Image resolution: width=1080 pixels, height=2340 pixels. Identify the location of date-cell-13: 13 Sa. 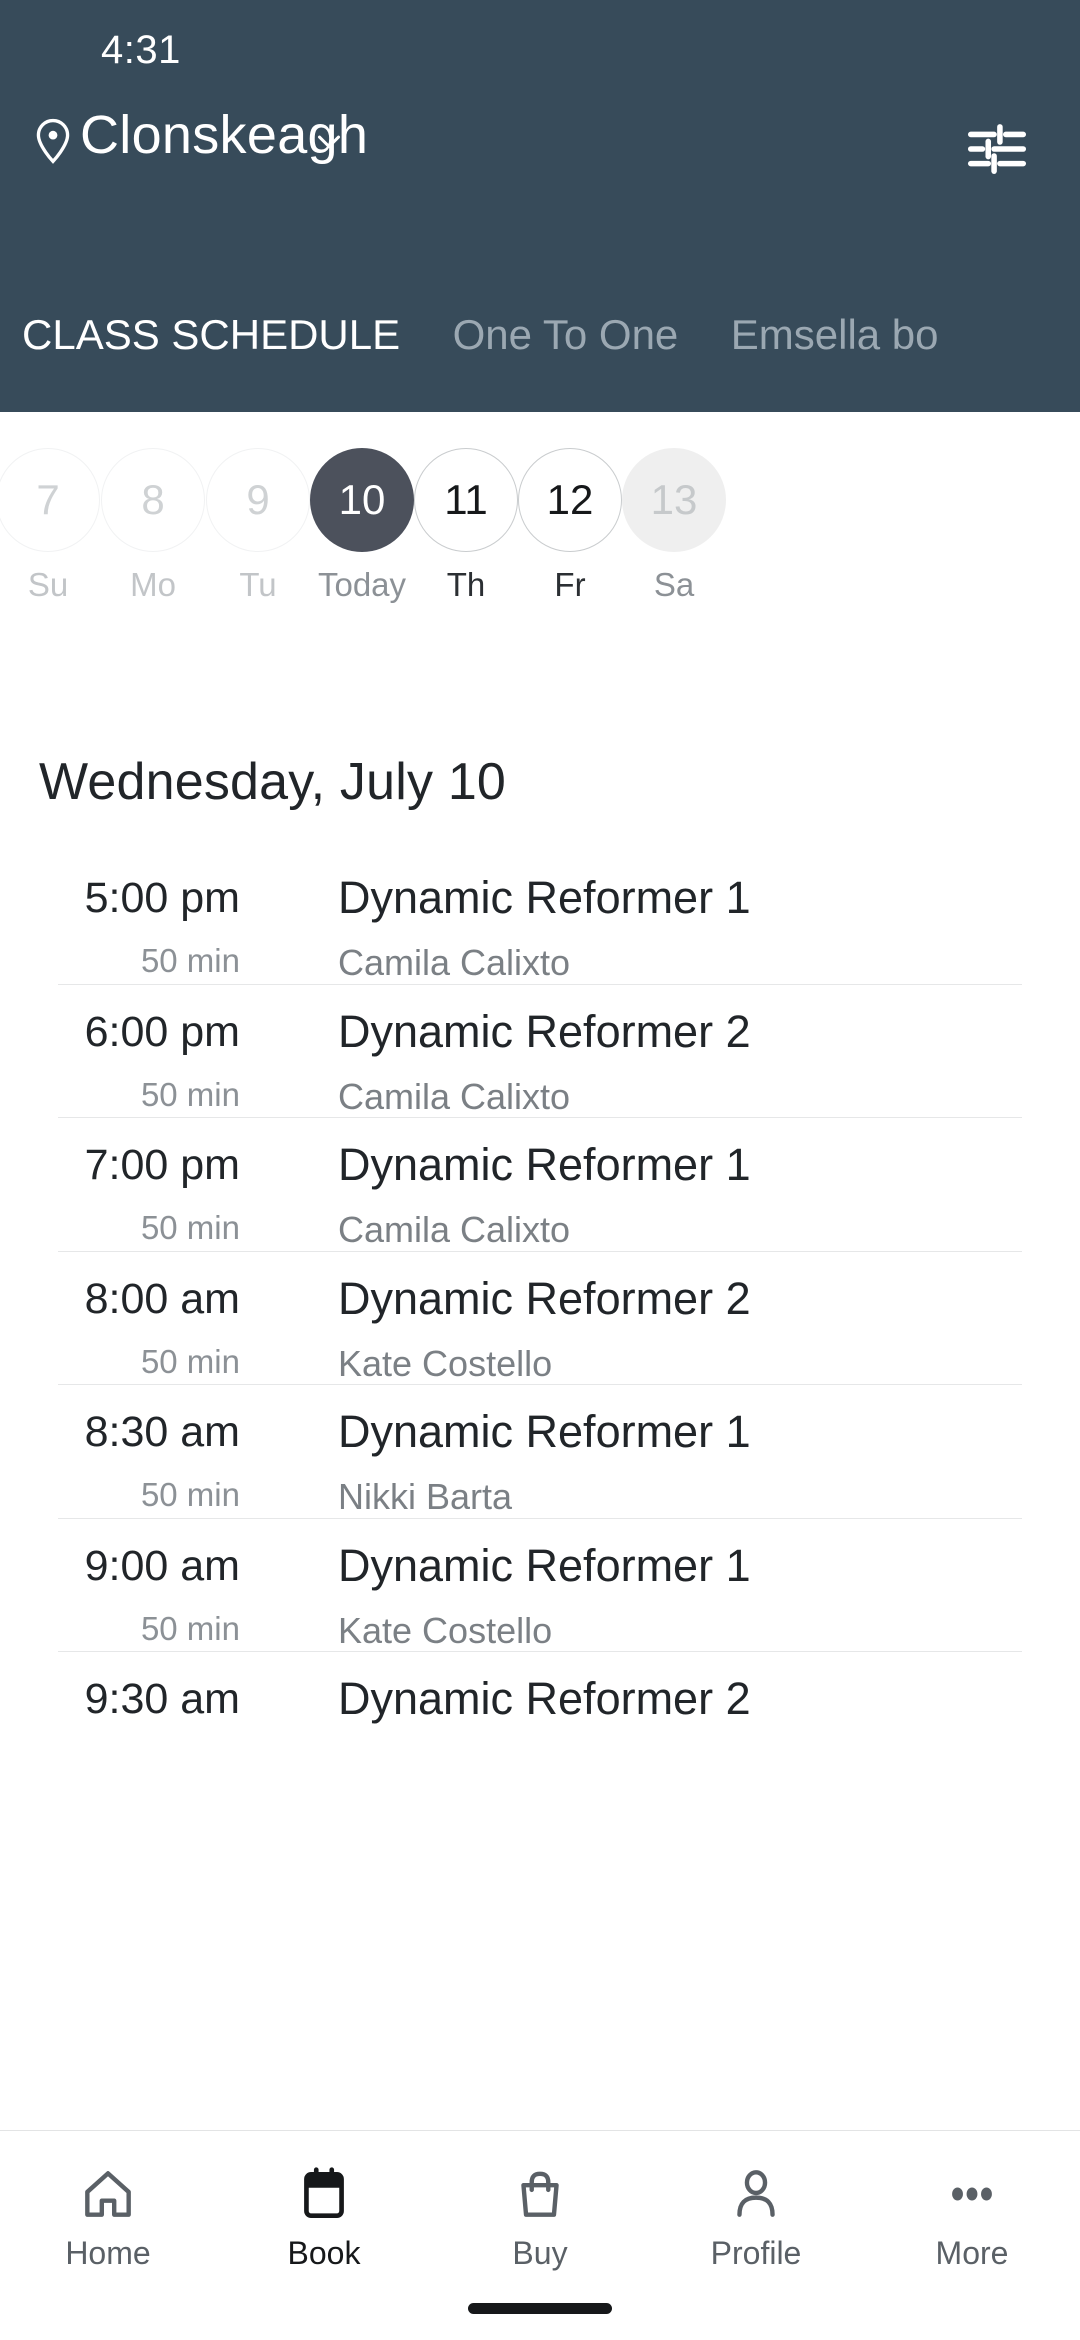
(674, 526).